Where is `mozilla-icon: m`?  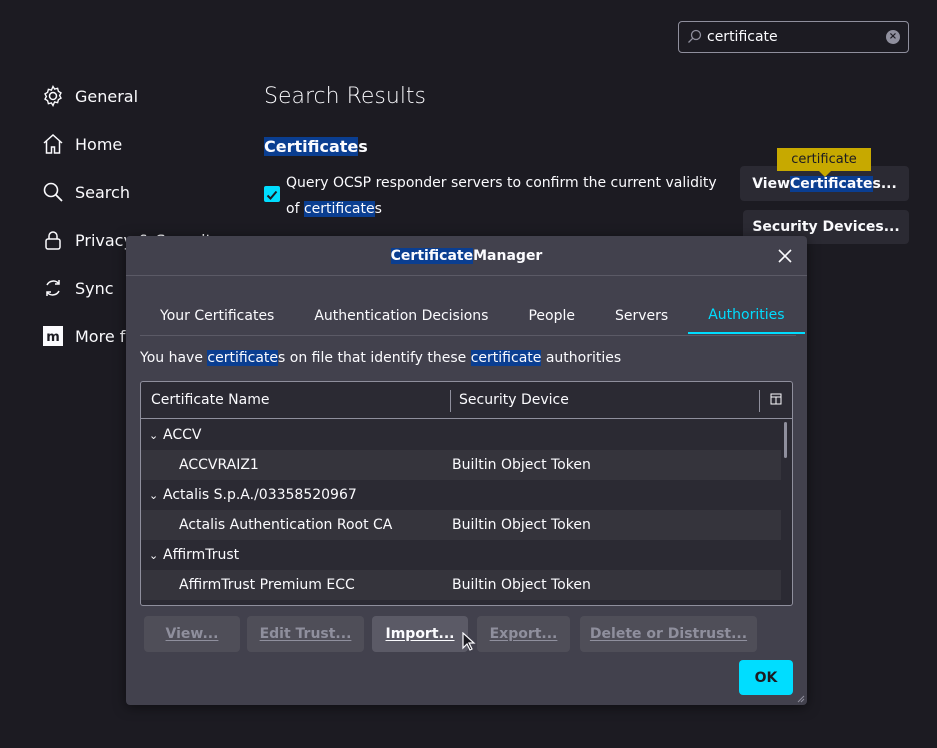 mozilla-icon: m is located at coordinates (53, 336).